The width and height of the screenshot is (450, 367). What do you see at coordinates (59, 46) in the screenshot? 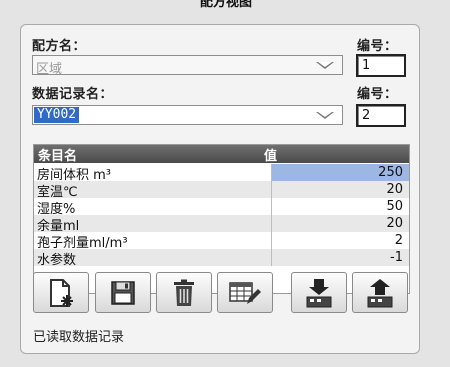
I see `recipe-name-label: 配方名：` at bounding box center [59, 46].